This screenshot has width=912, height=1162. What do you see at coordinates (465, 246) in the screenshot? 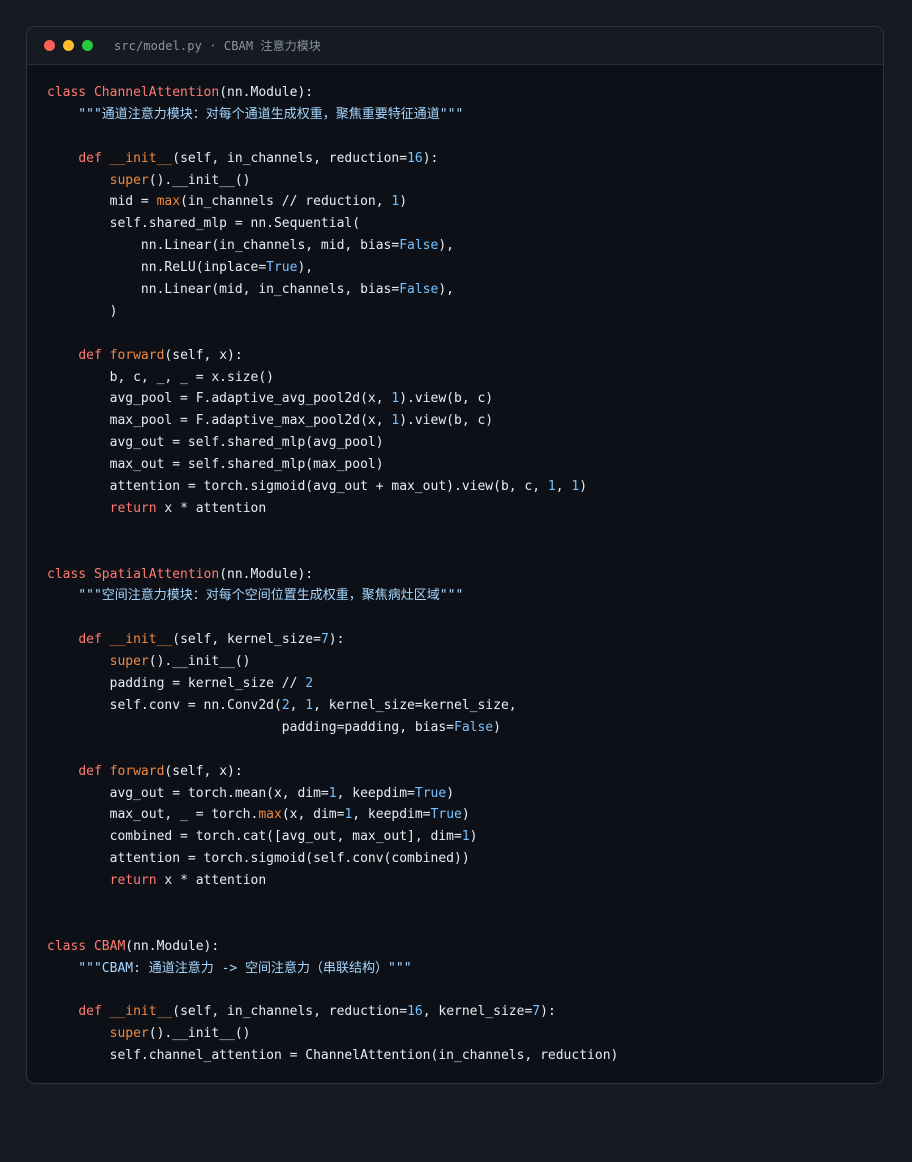
I see `code-line: nn.Linear(in_channels, mid, bias=False),` at bounding box center [465, 246].